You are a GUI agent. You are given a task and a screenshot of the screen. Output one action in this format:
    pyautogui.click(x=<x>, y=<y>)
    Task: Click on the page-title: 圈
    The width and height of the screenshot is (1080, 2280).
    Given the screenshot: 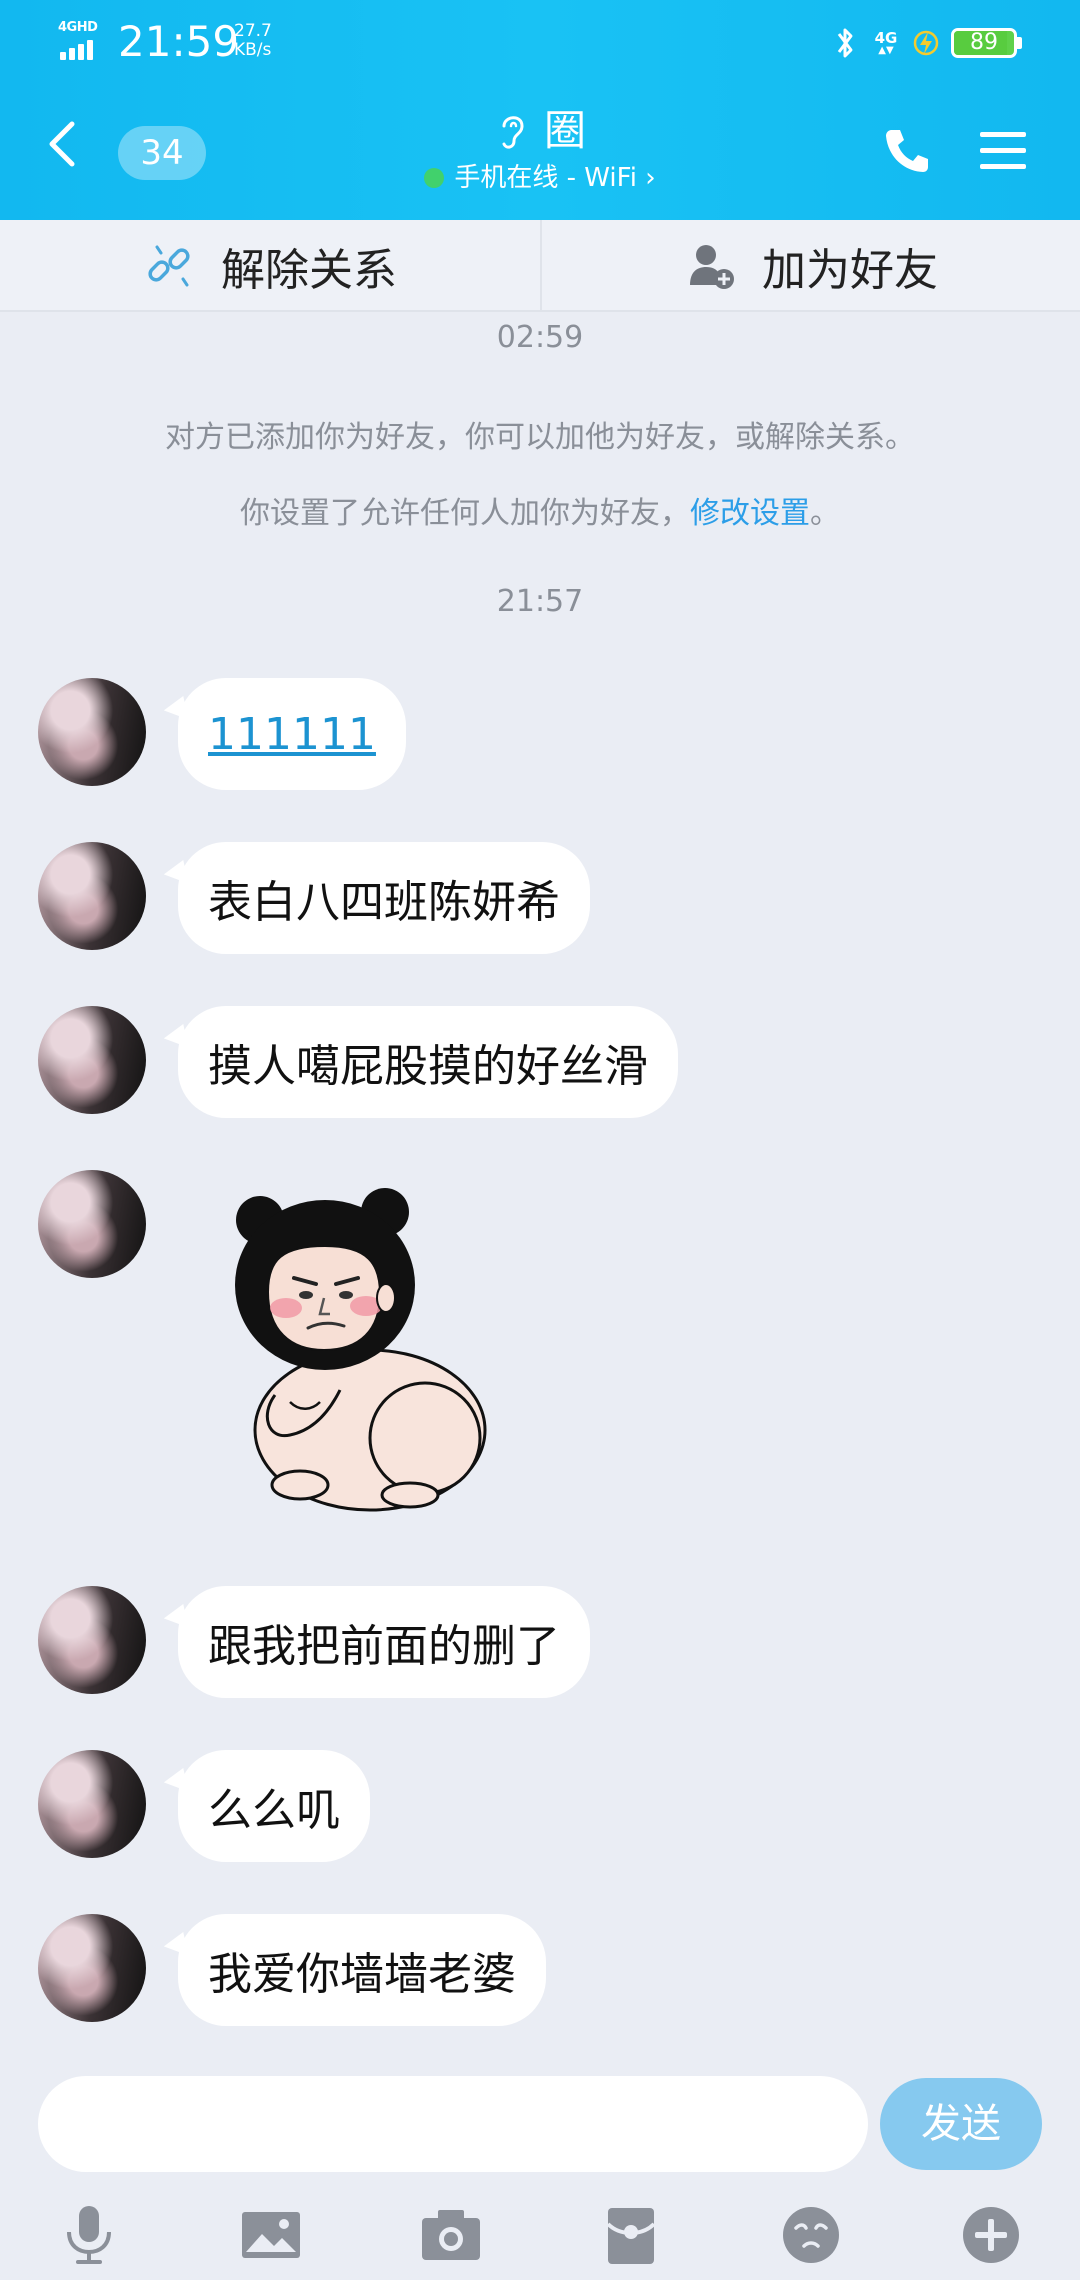 What is the action you would take?
    pyautogui.click(x=564, y=130)
    